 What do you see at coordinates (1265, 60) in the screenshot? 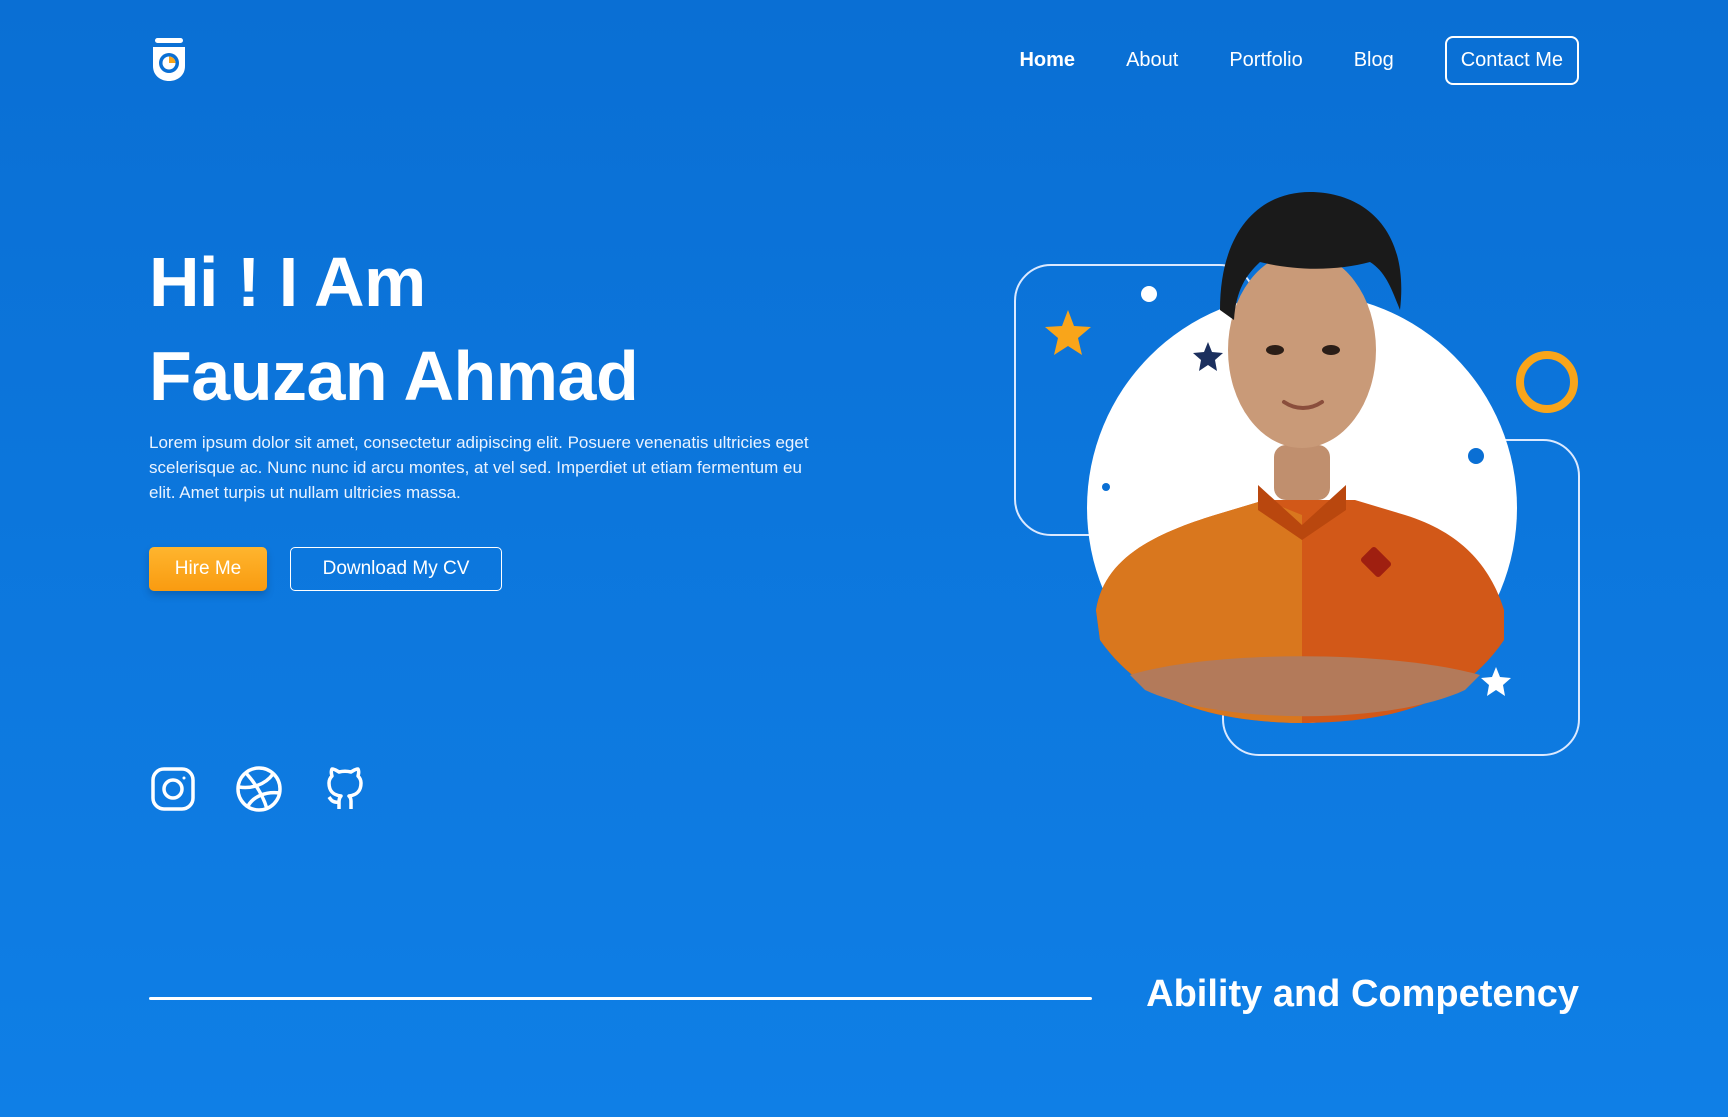
I see `nav-portfolio: Portfolio` at bounding box center [1265, 60].